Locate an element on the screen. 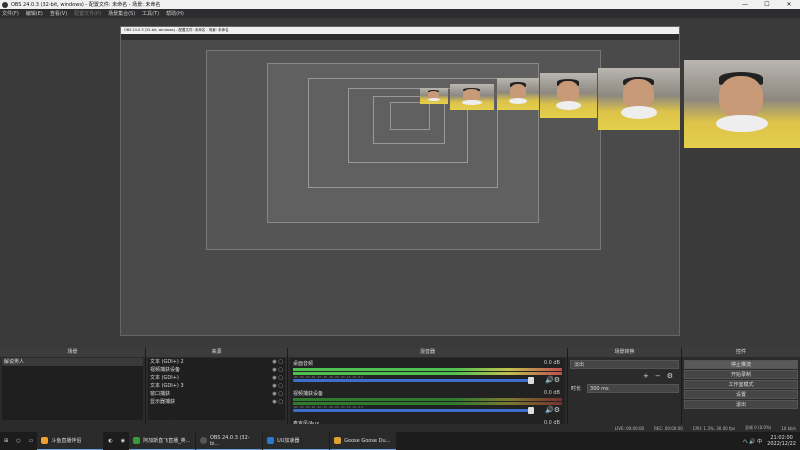 The width and height of the screenshot is (800, 450). stop-streaming-button: 停止推流 is located at coordinates (741, 364).